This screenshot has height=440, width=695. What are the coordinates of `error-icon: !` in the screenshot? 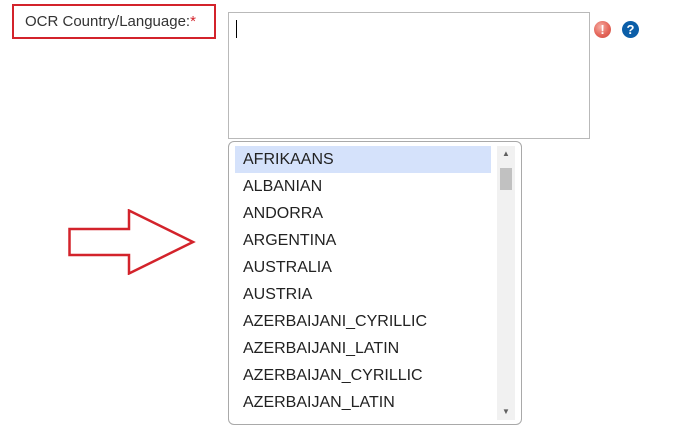 It's located at (602, 29).